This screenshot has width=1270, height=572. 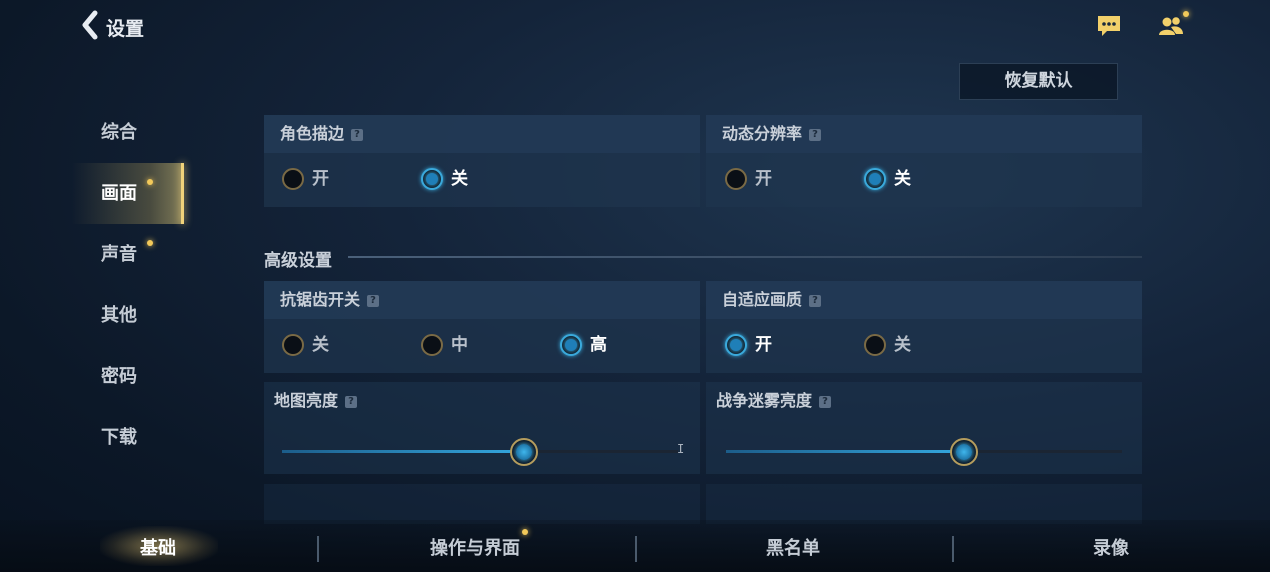 What do you see at coordinates (764, 400) in the screenshot?
I see `fog-brightness-title: 战争迷雾亮度` at bounding box center [764, 400].